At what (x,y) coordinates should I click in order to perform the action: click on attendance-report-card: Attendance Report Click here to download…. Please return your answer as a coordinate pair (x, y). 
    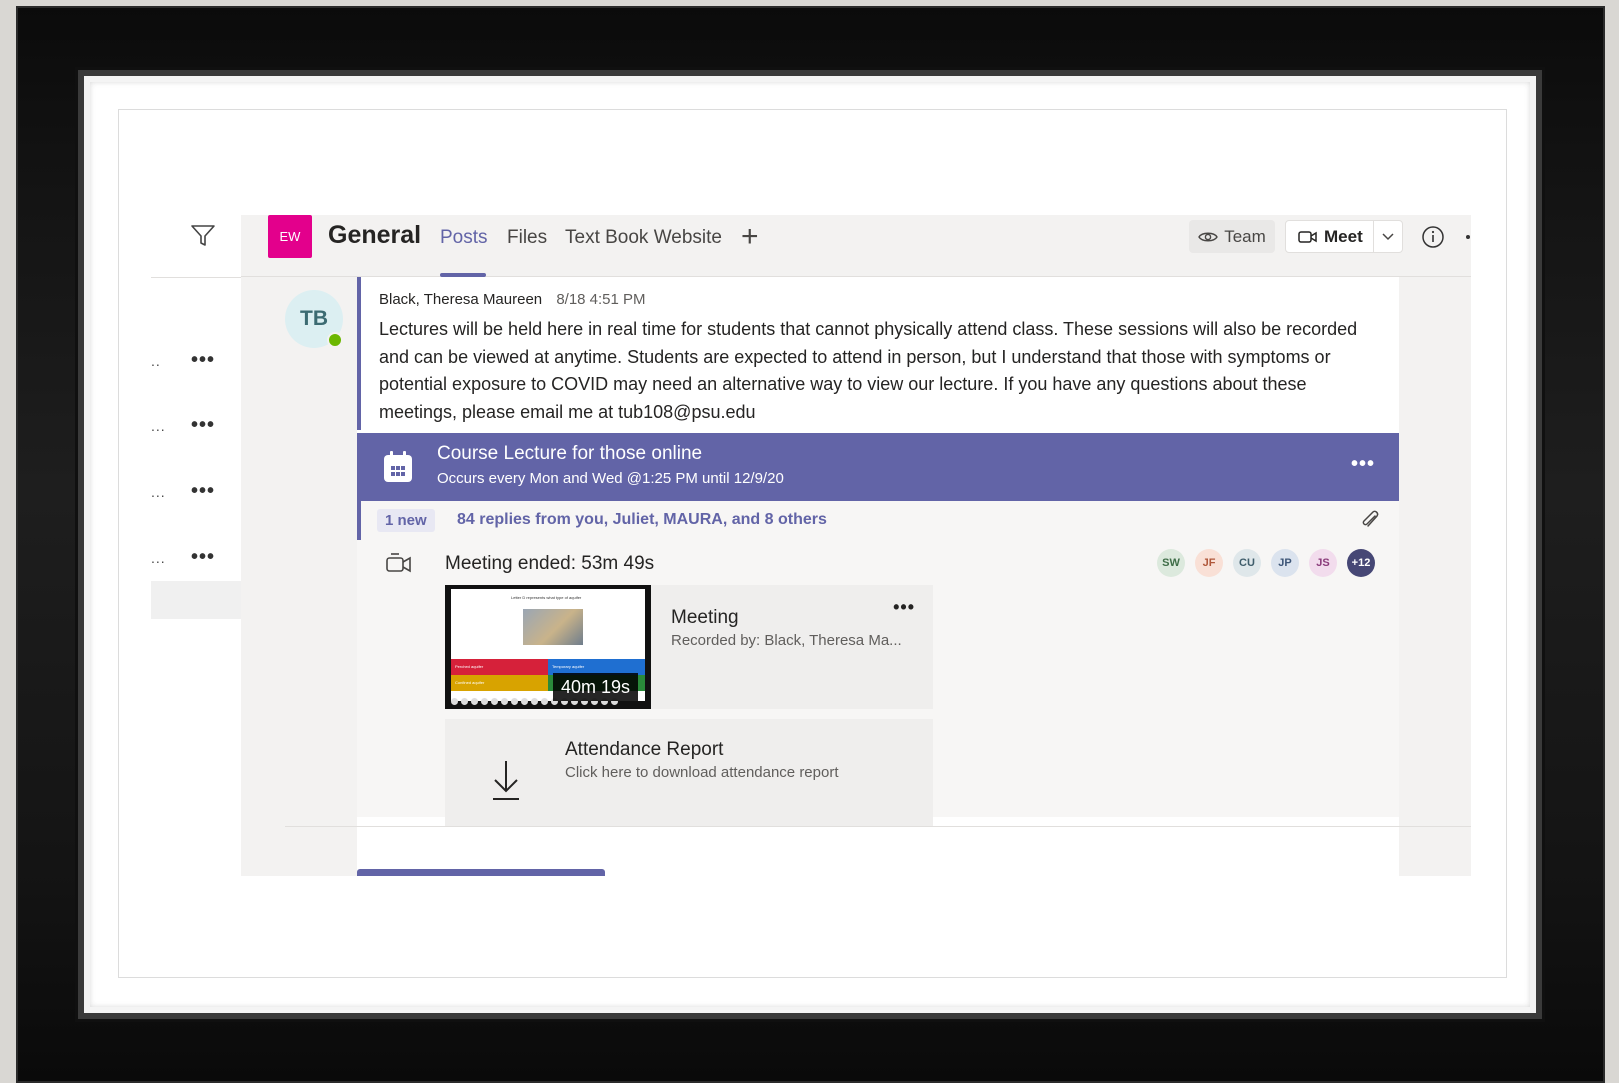
    Looking at the image, I should click on (689, 773).